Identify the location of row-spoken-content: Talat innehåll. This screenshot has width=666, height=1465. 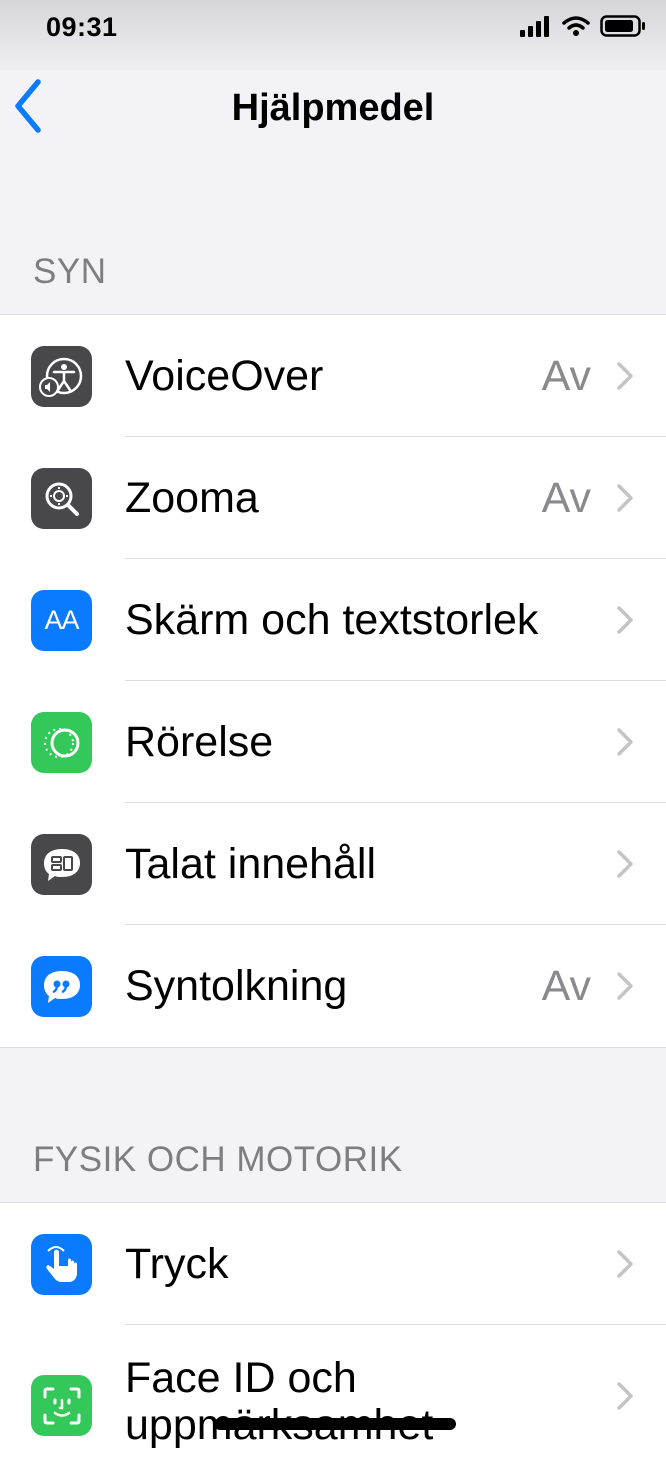
(333, 864).